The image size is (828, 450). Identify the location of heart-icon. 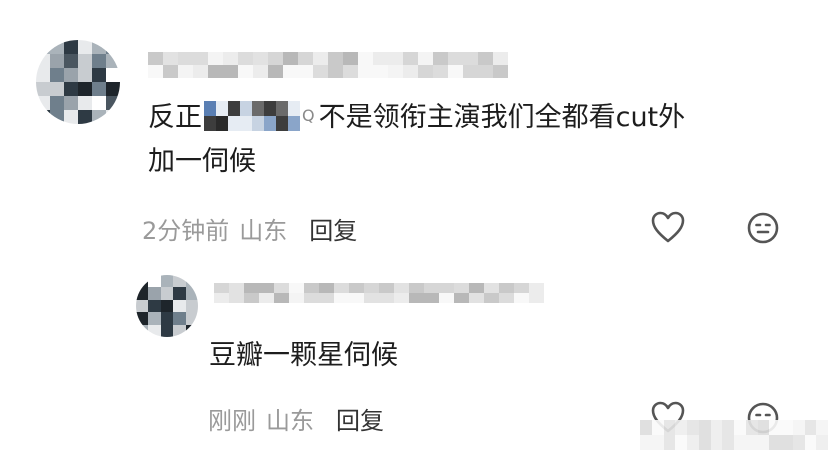
(668, 227).